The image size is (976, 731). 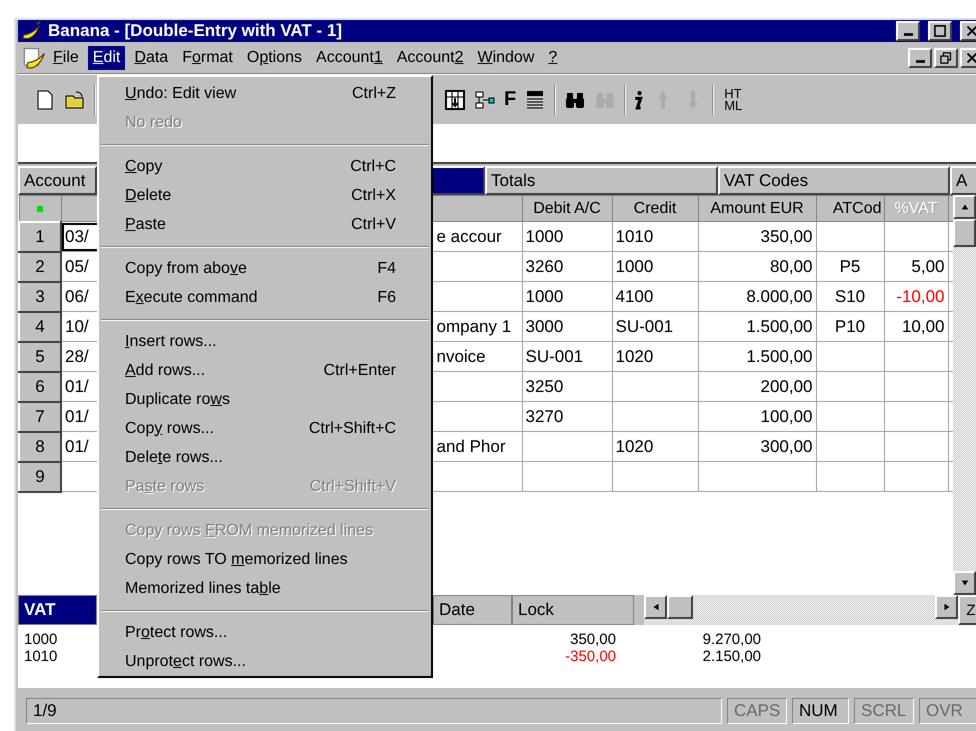 I want to click on shortcut-label: F6, so click(x=386, y=297).